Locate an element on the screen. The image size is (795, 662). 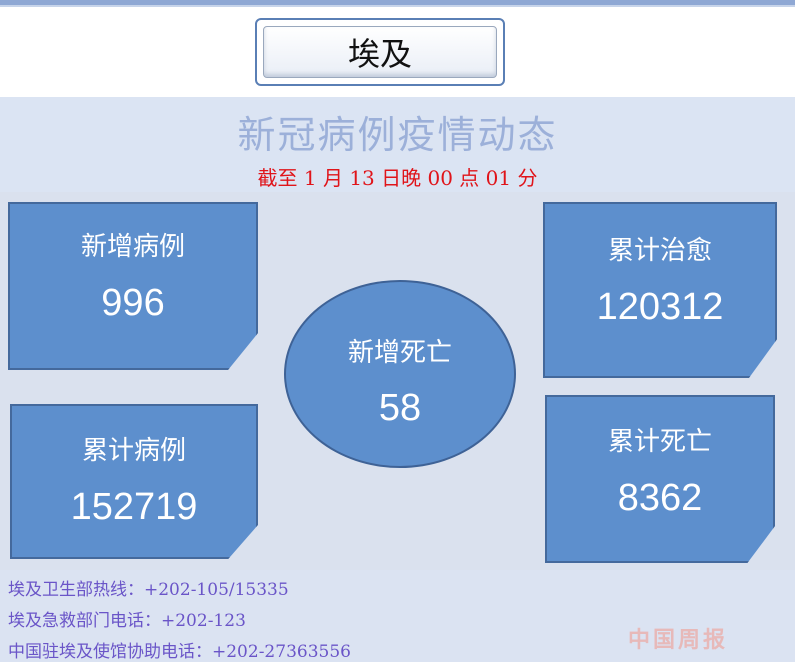
country-title: 埃及 is located at coordinates (380, 52).